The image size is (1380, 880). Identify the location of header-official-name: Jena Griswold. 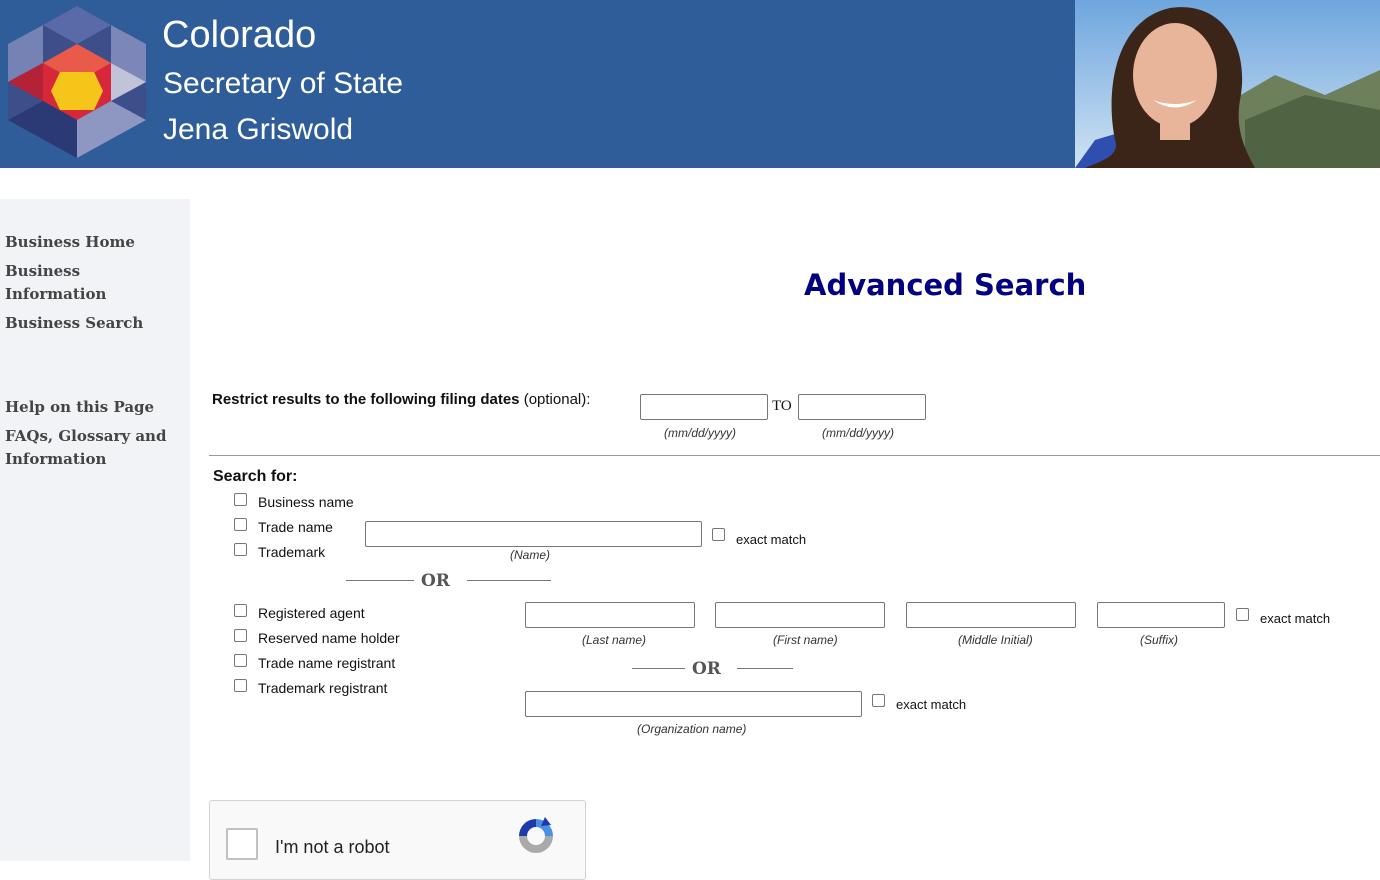
(258, 129).